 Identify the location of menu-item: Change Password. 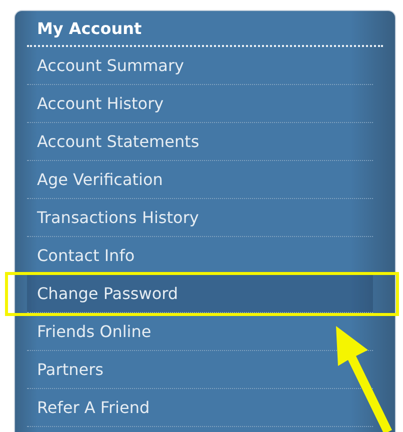
(200, 294).